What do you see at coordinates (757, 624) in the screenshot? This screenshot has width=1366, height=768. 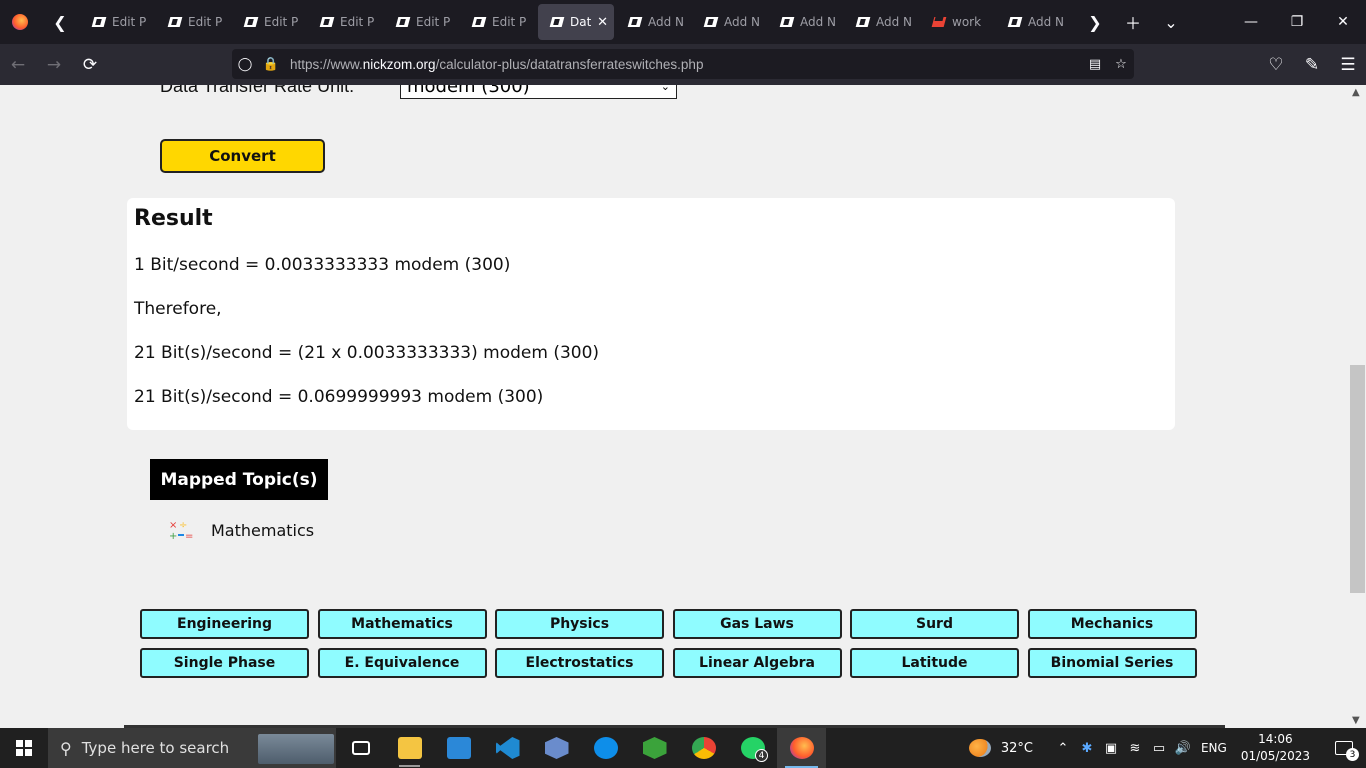 I see `category-button: Gas Laws` at bounding box center [757, 624].